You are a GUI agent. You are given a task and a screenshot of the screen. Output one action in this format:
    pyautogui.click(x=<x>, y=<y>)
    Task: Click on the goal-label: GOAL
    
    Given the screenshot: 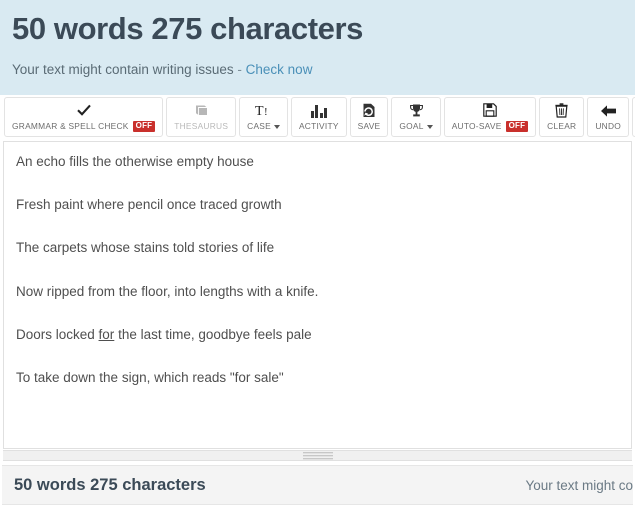 What is the action you would take?
    pyautogui.click(x=416, y=126)
    